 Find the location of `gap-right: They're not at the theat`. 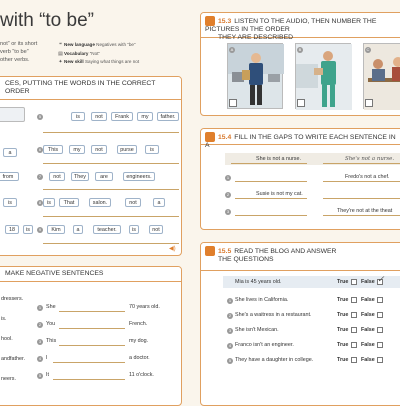

gap-right: They're not at the theat is located at coordinates (365, 211).